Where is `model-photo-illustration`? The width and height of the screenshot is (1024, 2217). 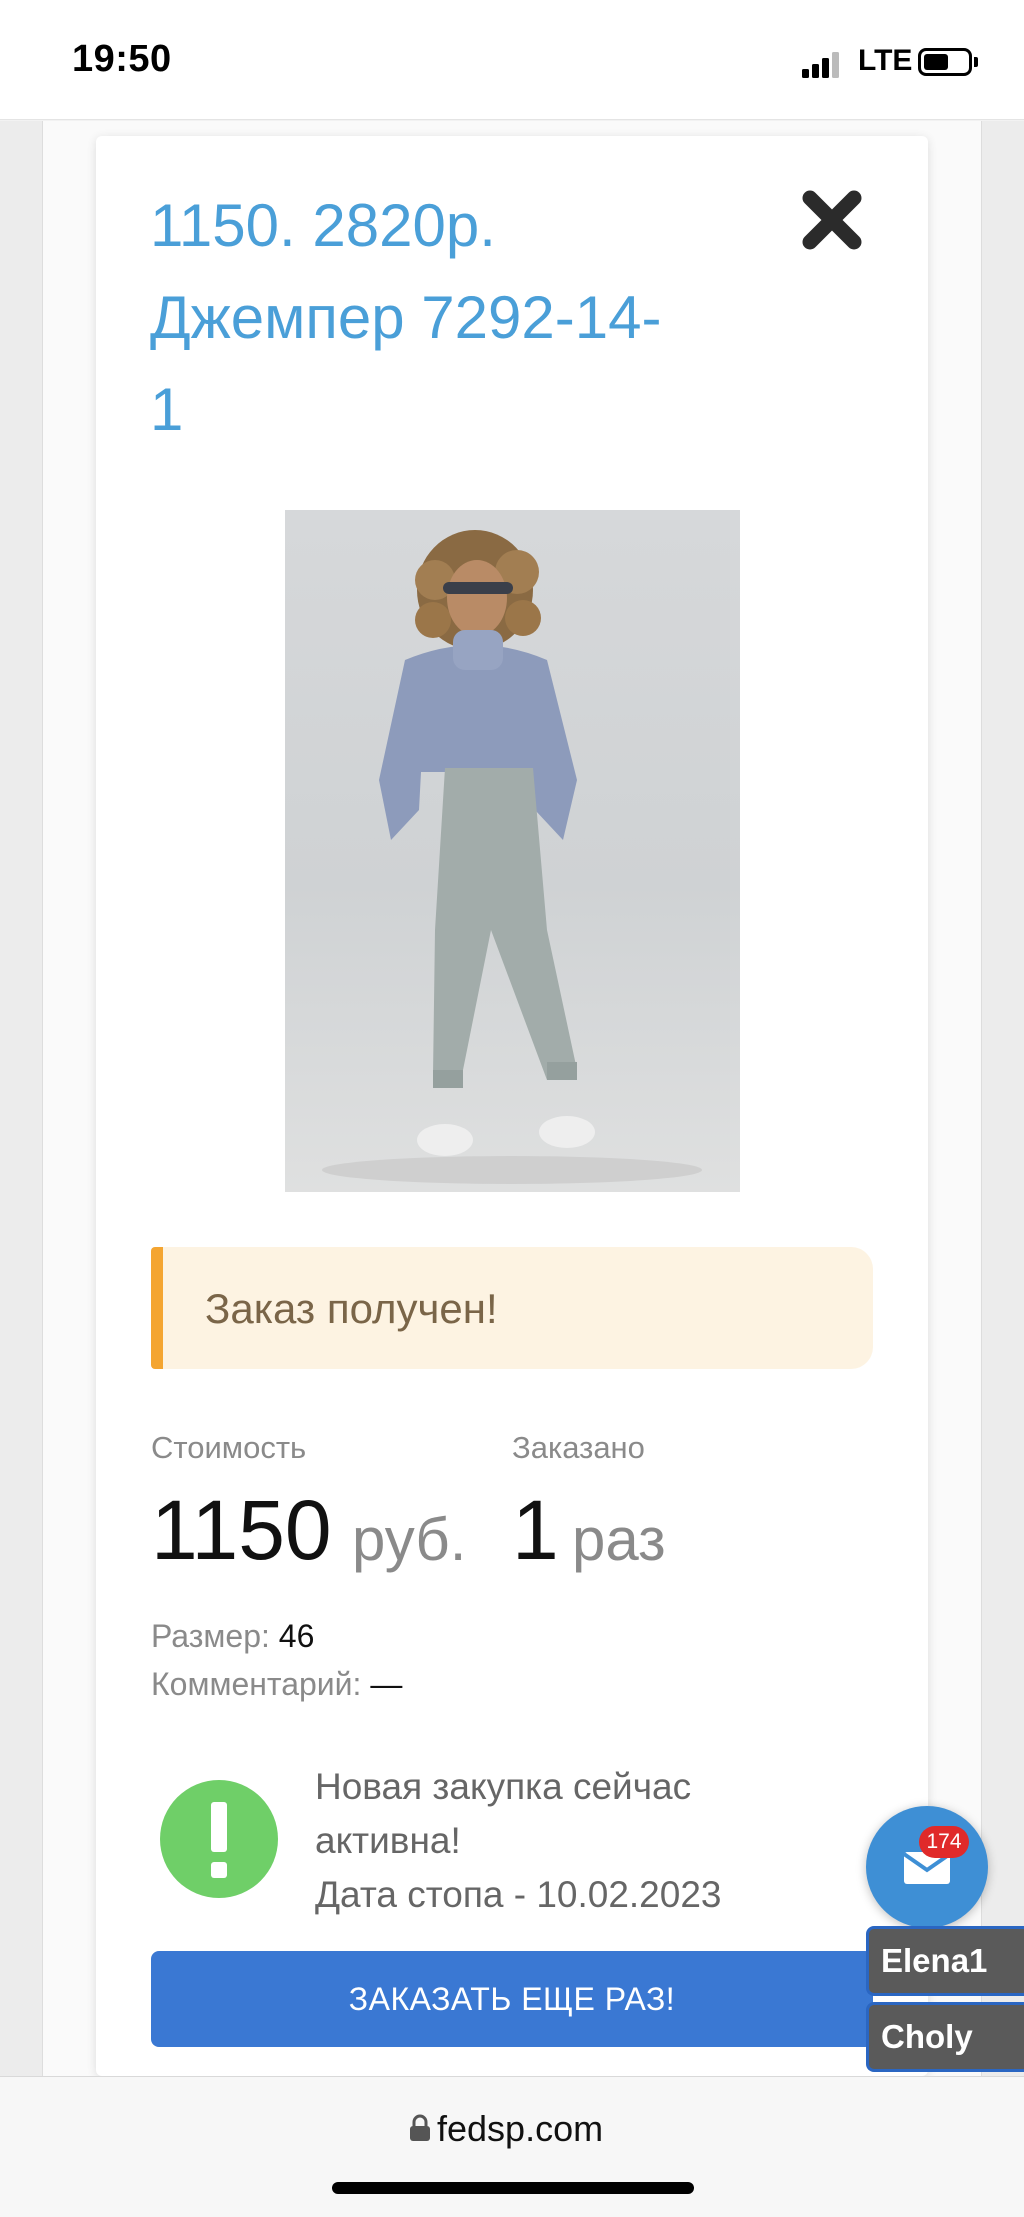 model-photo-illustration is located at coordinates (512, 857).